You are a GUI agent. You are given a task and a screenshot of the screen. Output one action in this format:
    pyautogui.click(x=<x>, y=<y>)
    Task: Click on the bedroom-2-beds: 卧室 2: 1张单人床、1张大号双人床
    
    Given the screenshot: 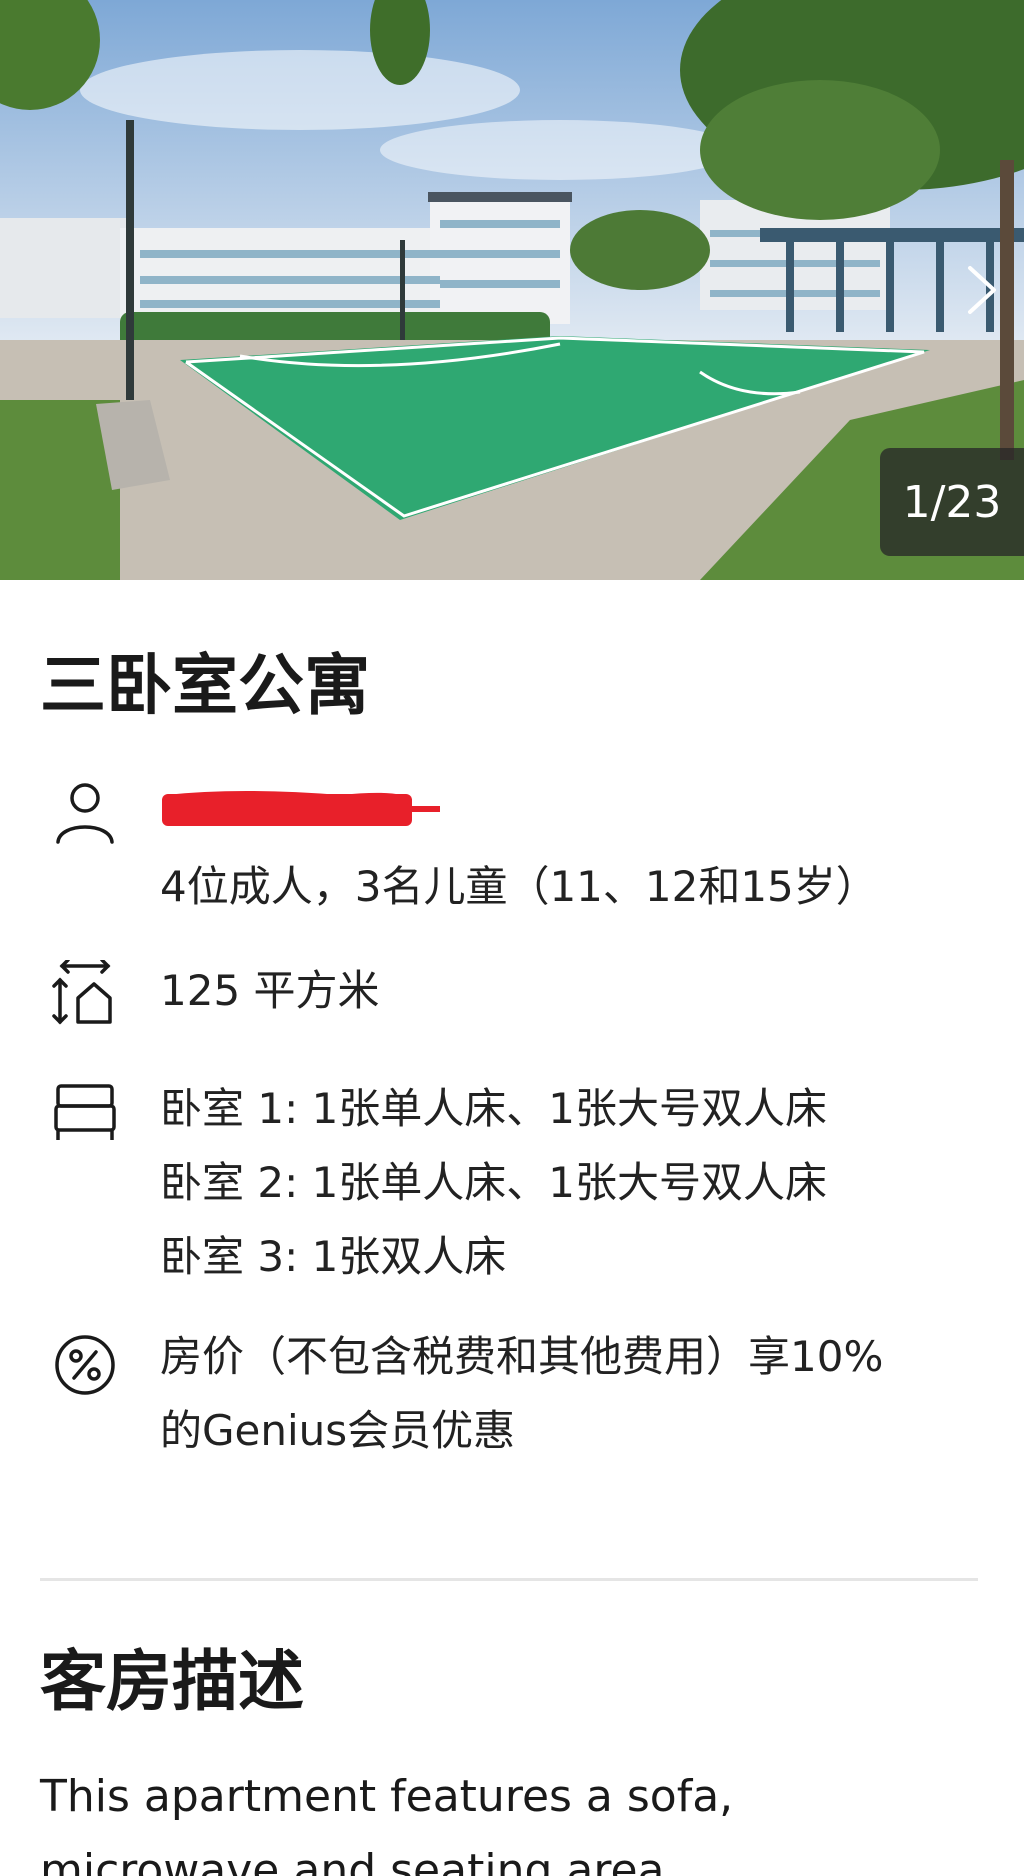 What is the action you would take?
    pyautogui.click(x=494, y=1182)
    